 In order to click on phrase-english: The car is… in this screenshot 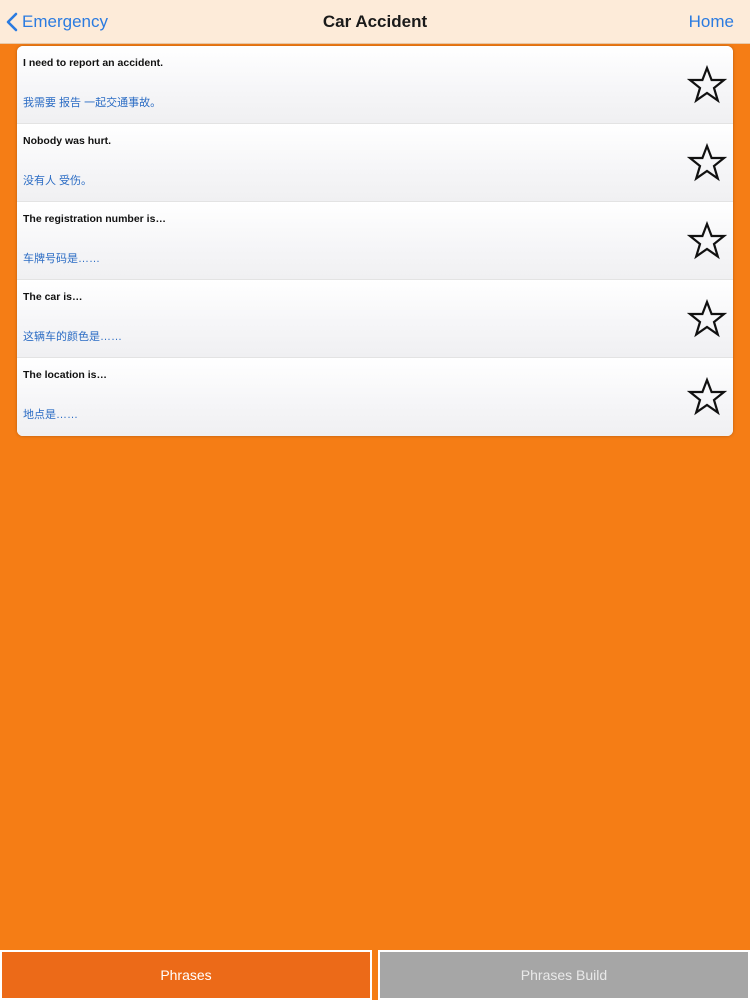, I will do `click(53, 297)`.